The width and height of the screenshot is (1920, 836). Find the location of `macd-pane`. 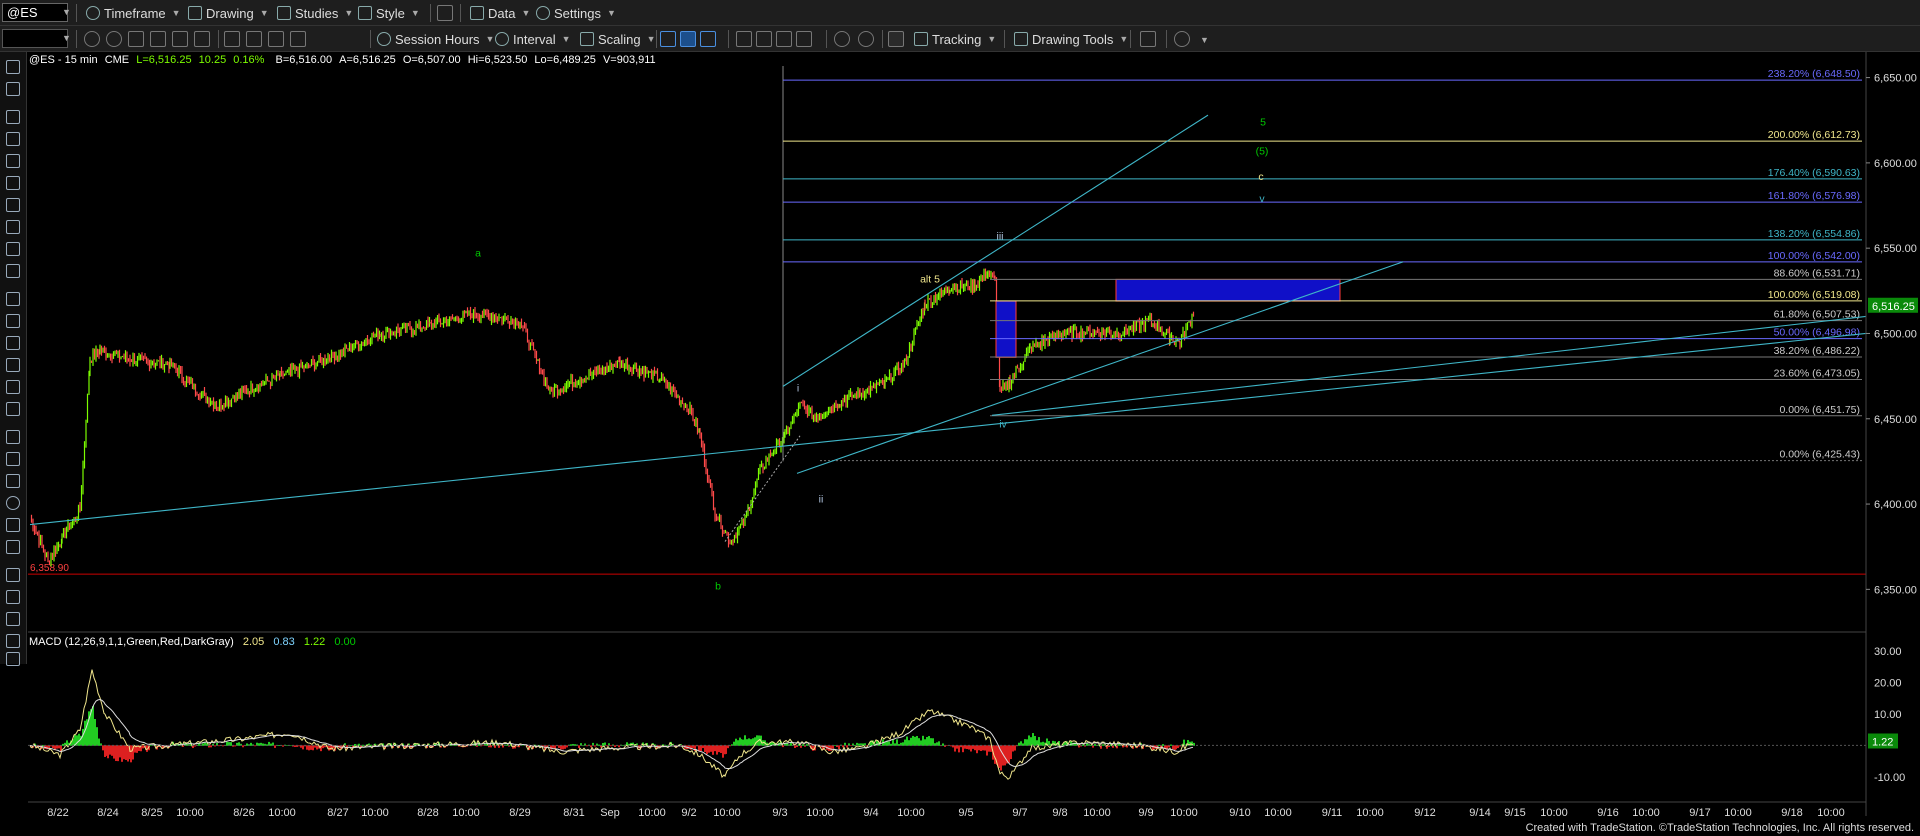

macd-pane is located at coordinates (947, 724).